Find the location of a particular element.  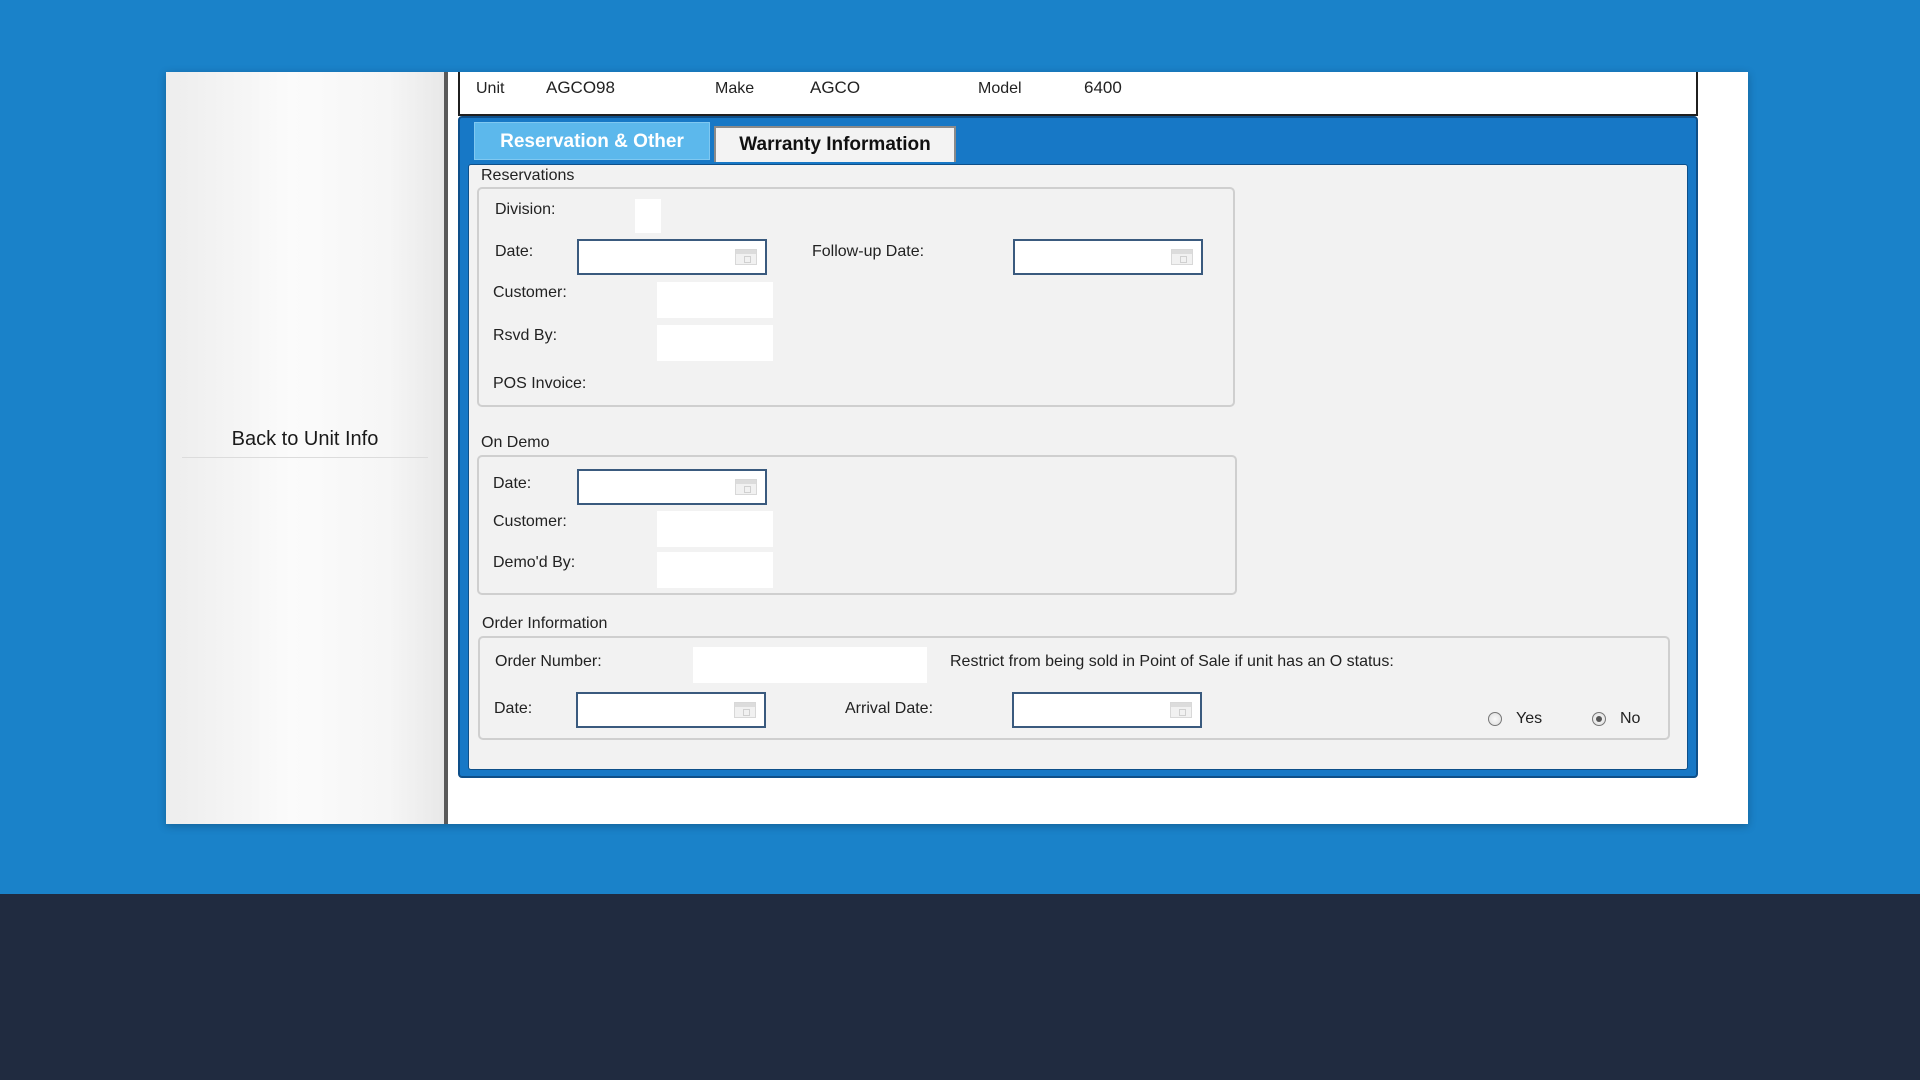

division-field is located at coordinates (648, 216).